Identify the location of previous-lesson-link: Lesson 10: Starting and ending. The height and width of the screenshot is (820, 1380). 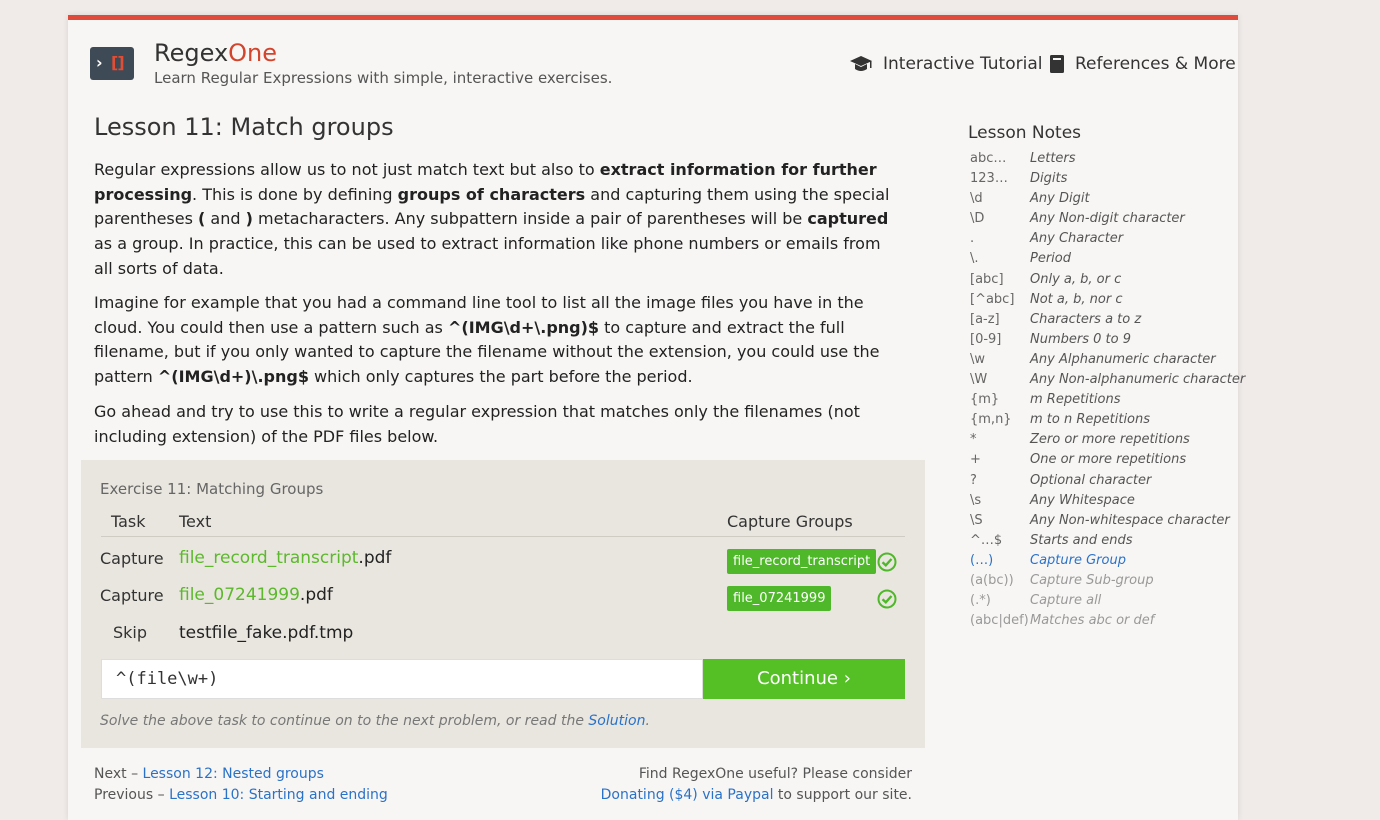
(278, 795).